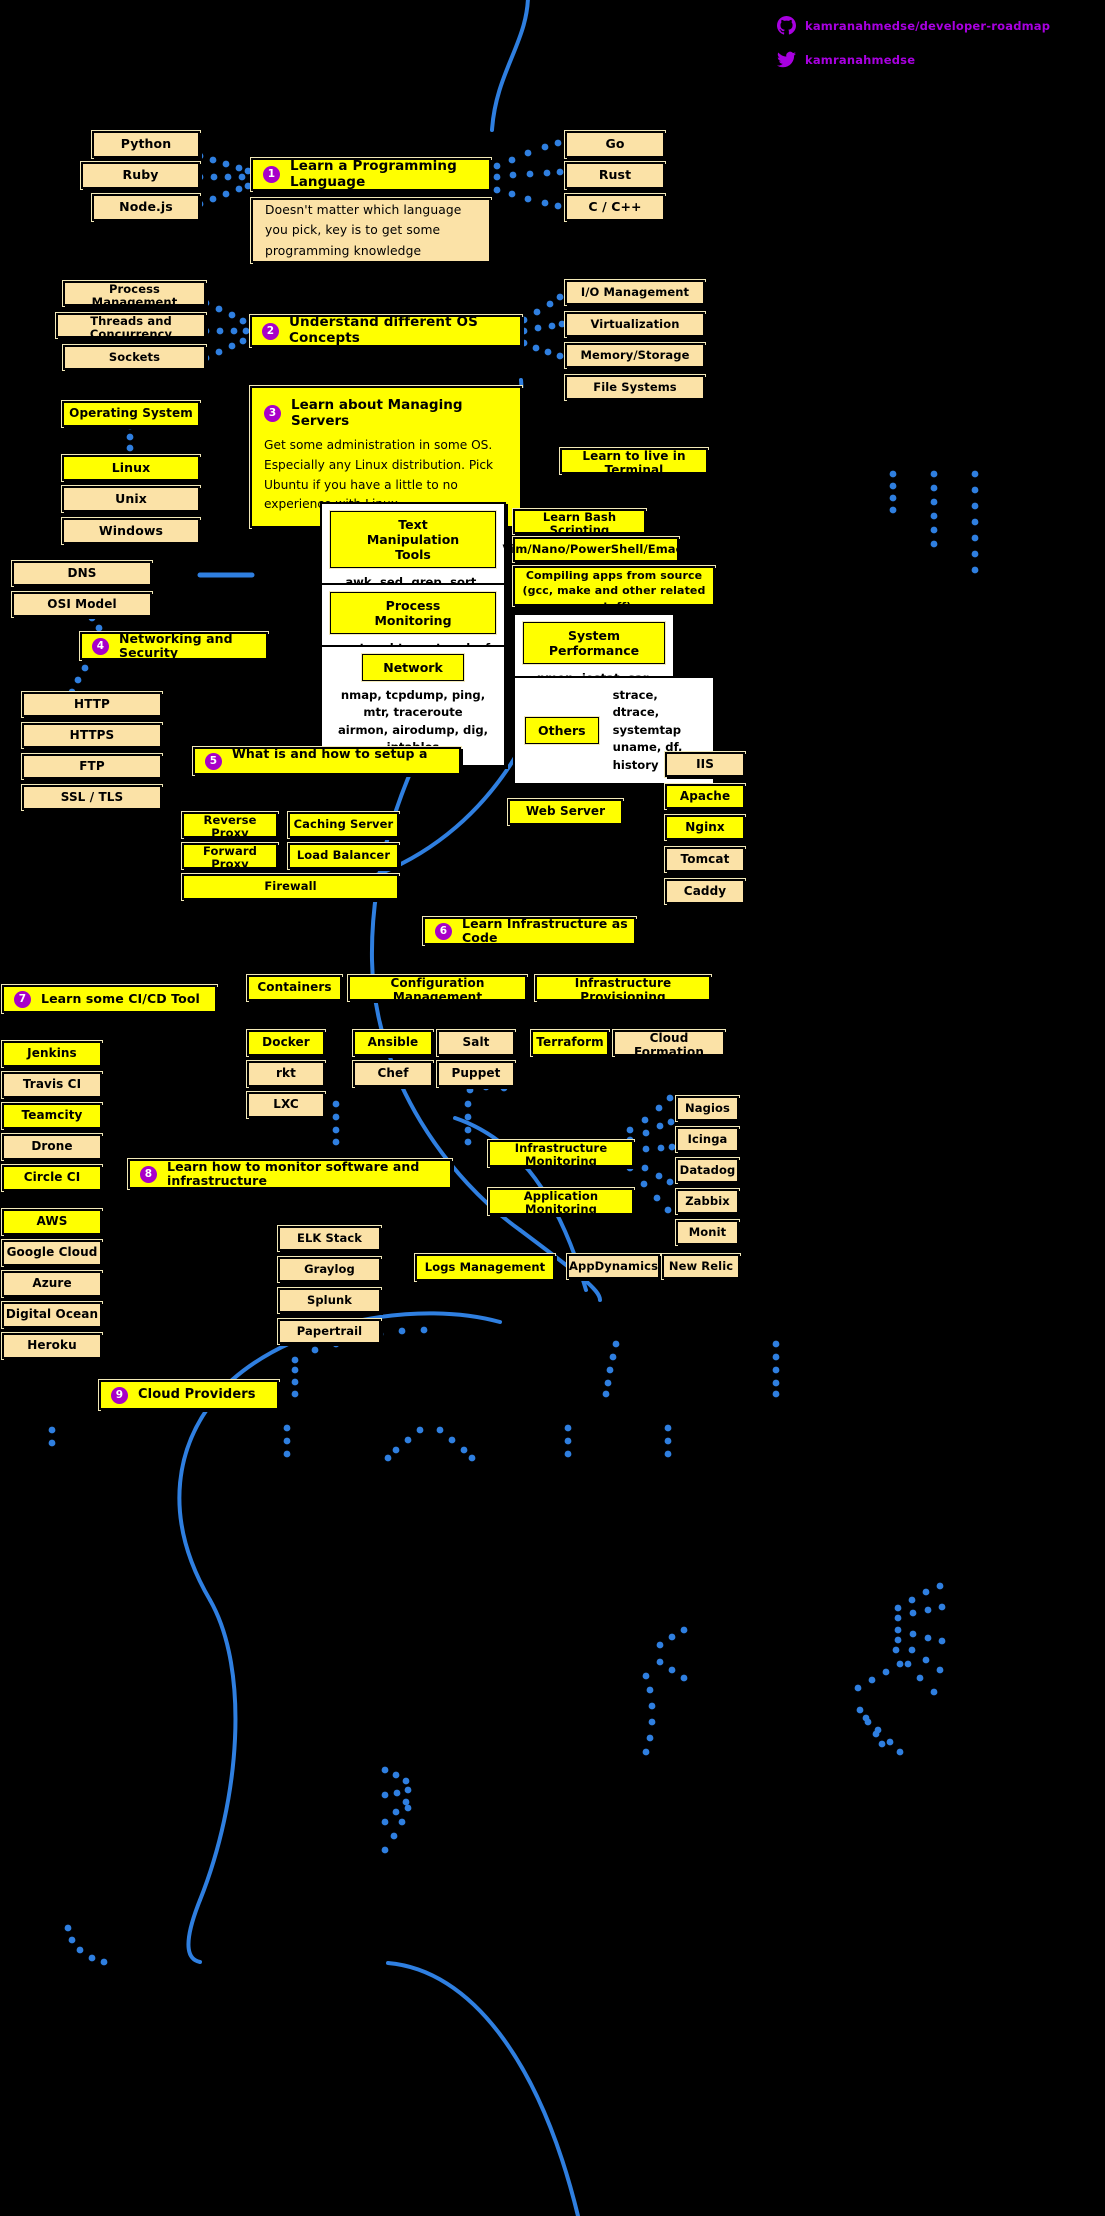 The image size is (1105, 2216). I want to click on node-operating-system: Operating System, so click(131, 414).